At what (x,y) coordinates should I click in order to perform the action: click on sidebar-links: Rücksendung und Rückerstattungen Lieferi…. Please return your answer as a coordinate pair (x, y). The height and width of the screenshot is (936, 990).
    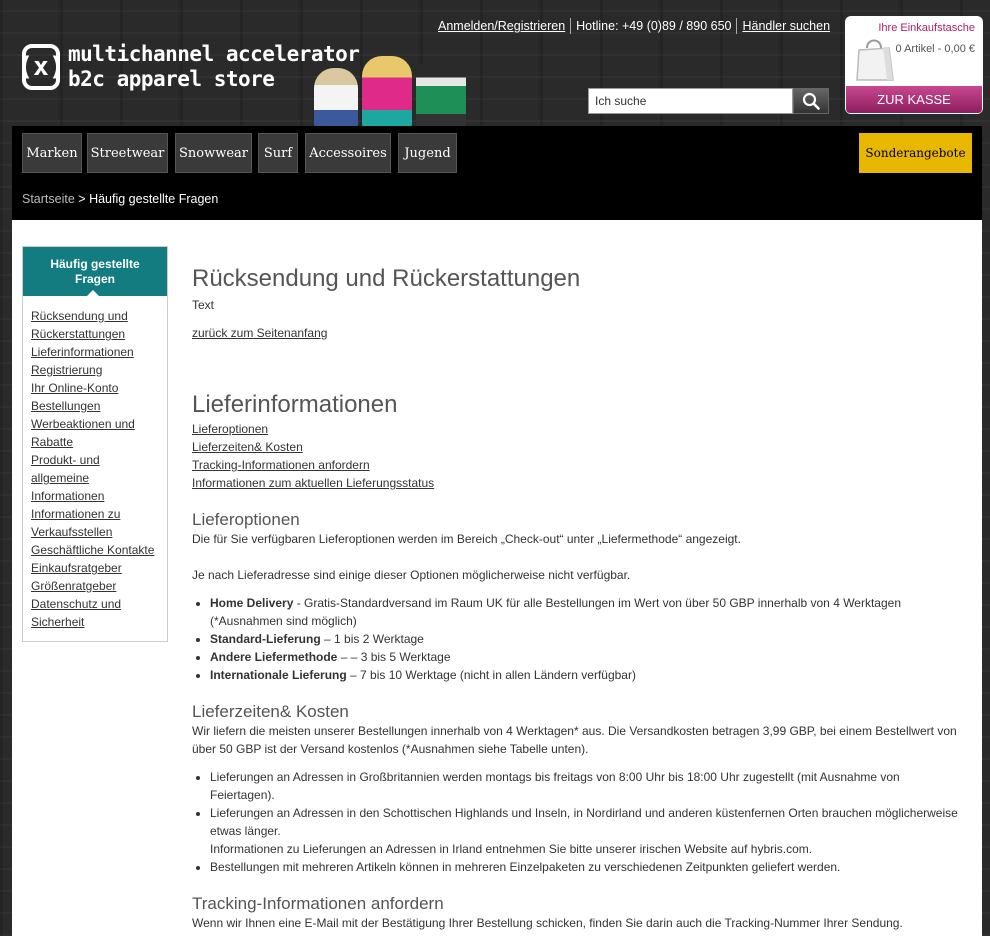
    Looking at the image, I should click on (95, 468).